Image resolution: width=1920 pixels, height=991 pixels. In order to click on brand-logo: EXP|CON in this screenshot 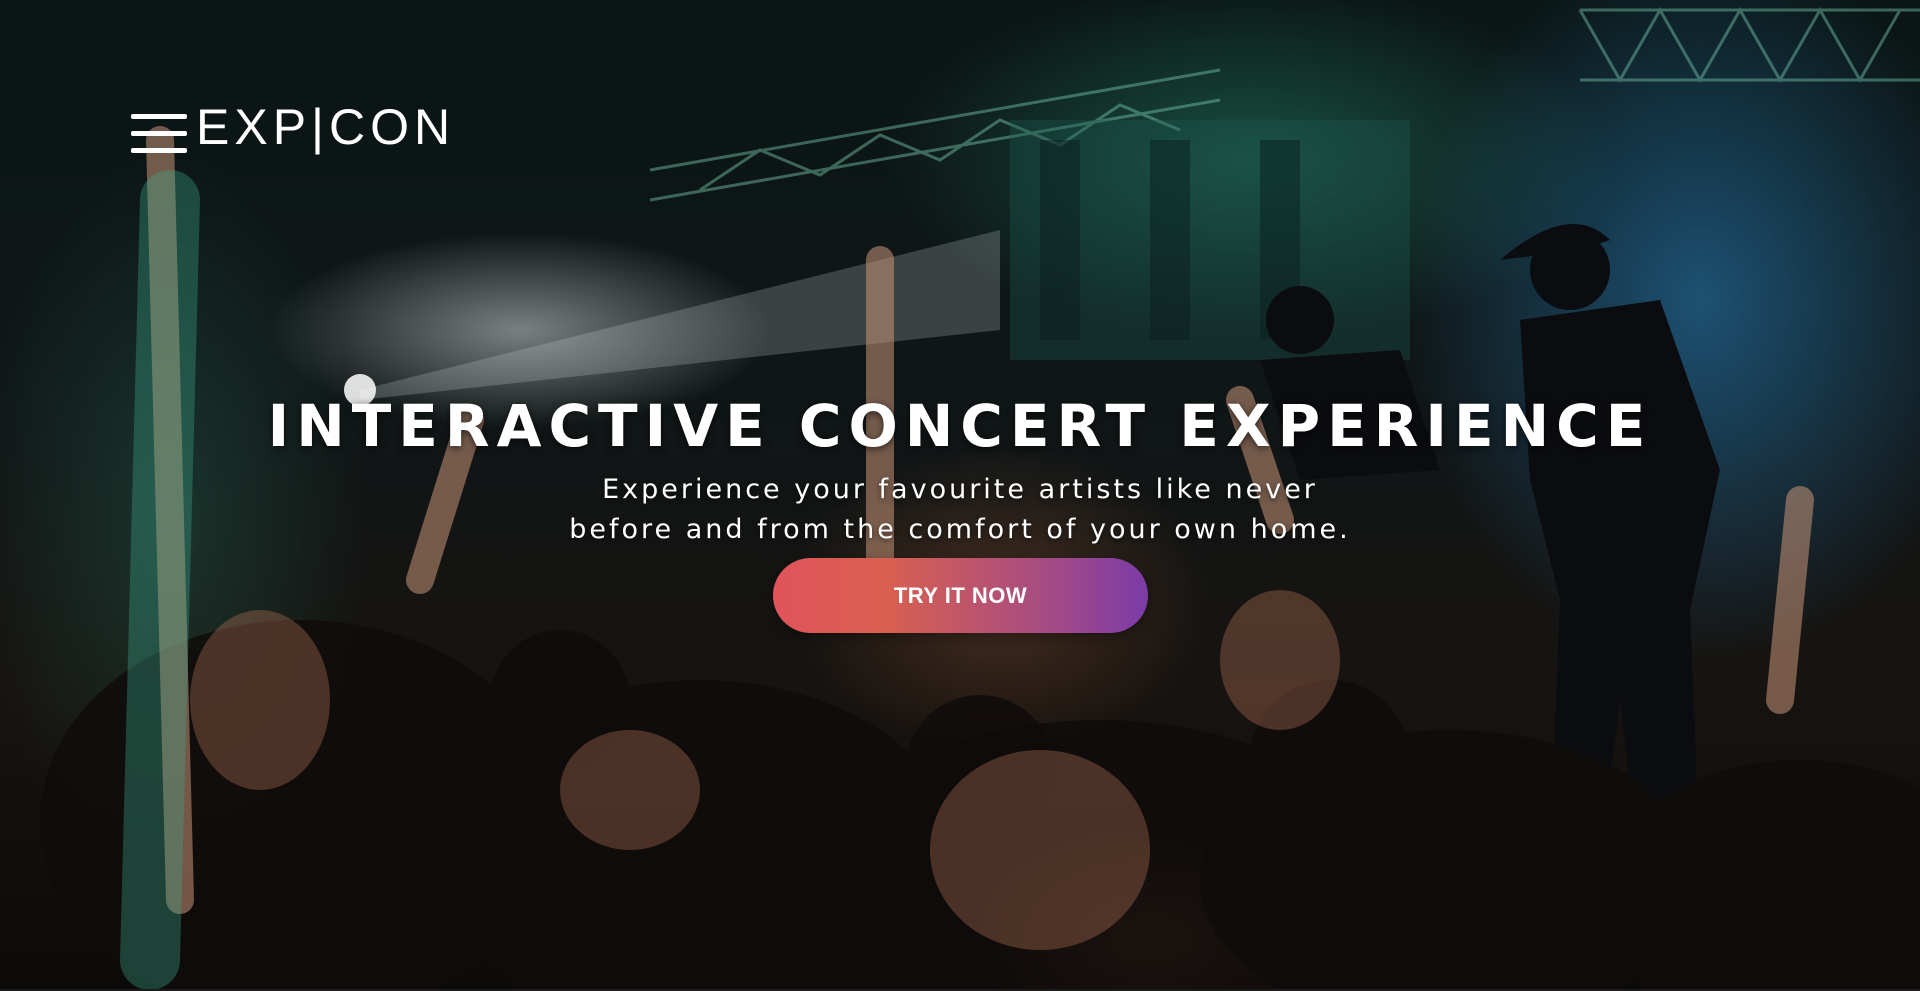, I will do `click(325, 127)`.